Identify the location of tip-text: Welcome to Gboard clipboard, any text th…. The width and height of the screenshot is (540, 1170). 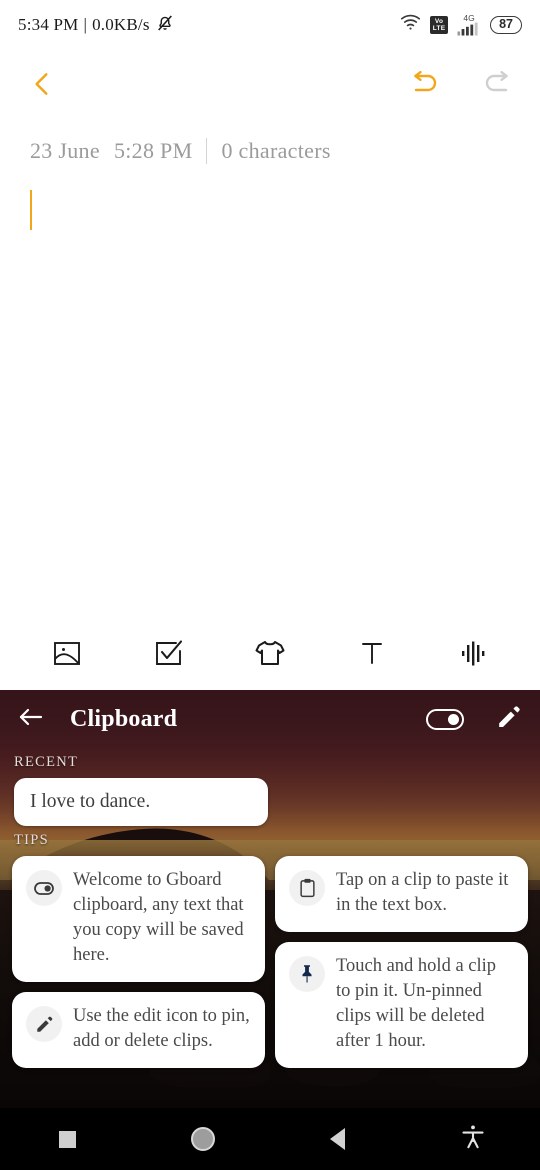
(158, 917).